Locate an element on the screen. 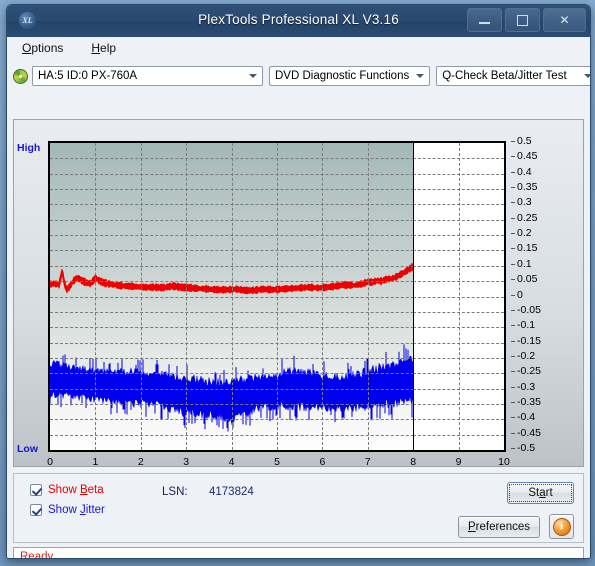 The width and height of the screenshot is (595, 566). show-jitter-label-pre: Show is located at coordinates (64, 510).